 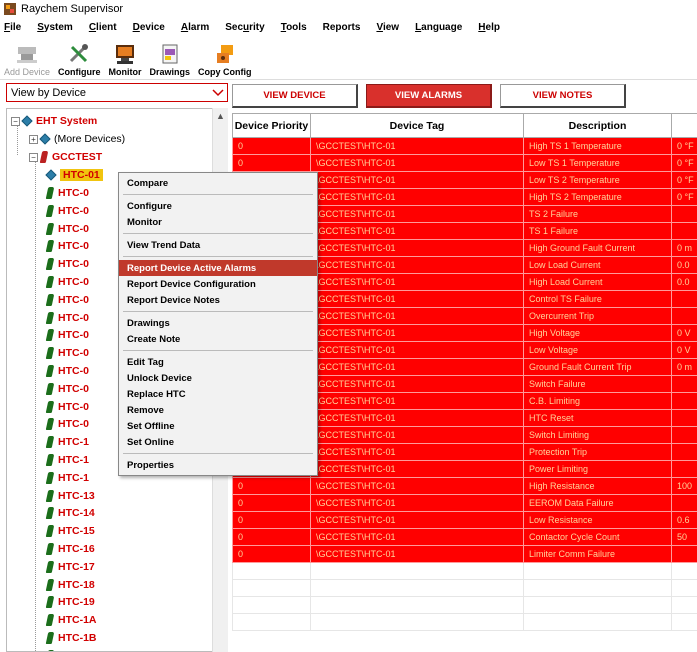 I want to click on context-menu-item: Edit Tag, so click(x=218, y=362).